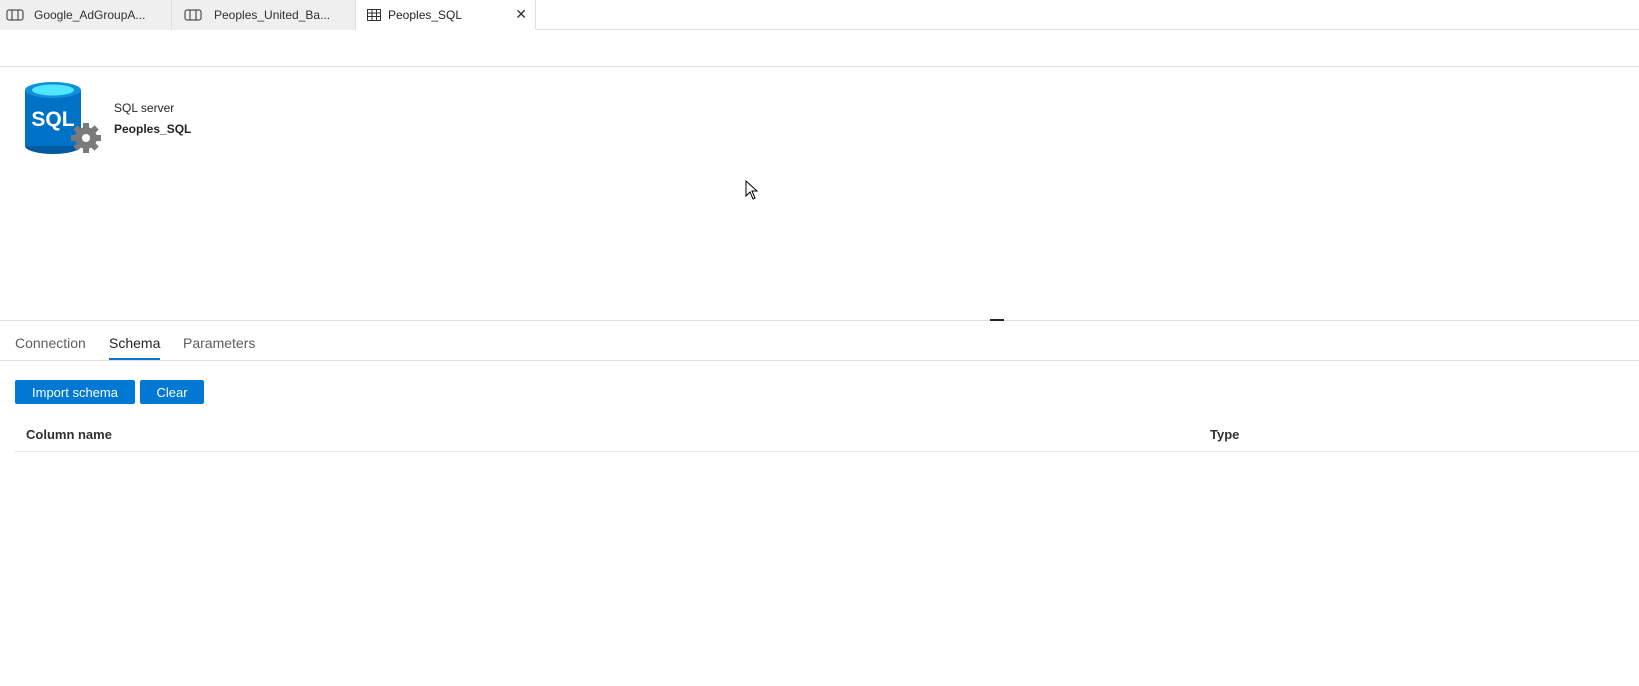 Image resolution: width=1639 pixels, height=686 pixels. I want to click on column-name-header: Column name, so click(69, 434).